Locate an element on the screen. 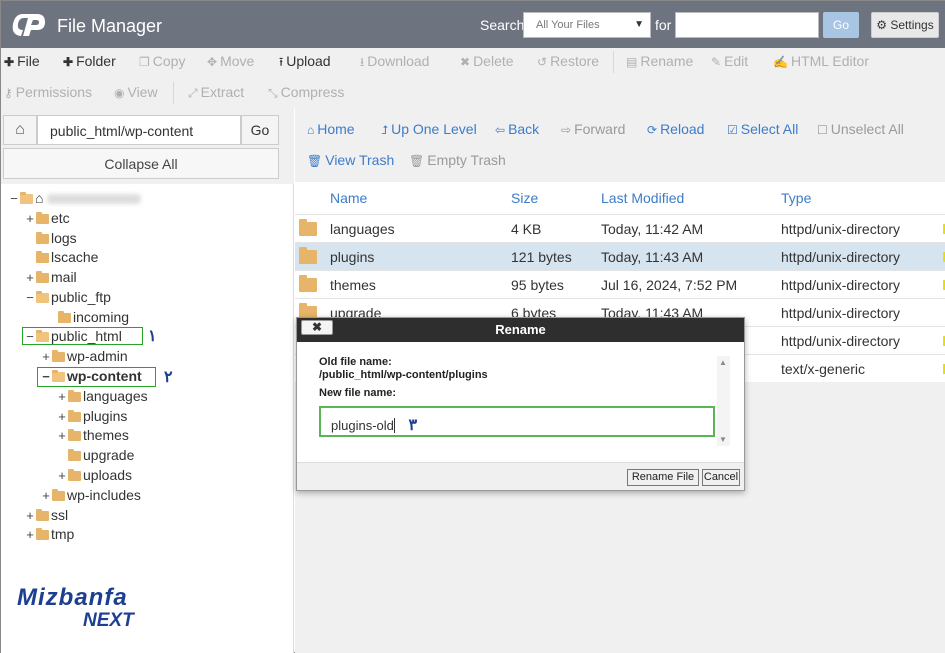 Image resolution: width=945 pixels, height=653 pixels. path-go-button: Go is located at coordinates (260, 130).